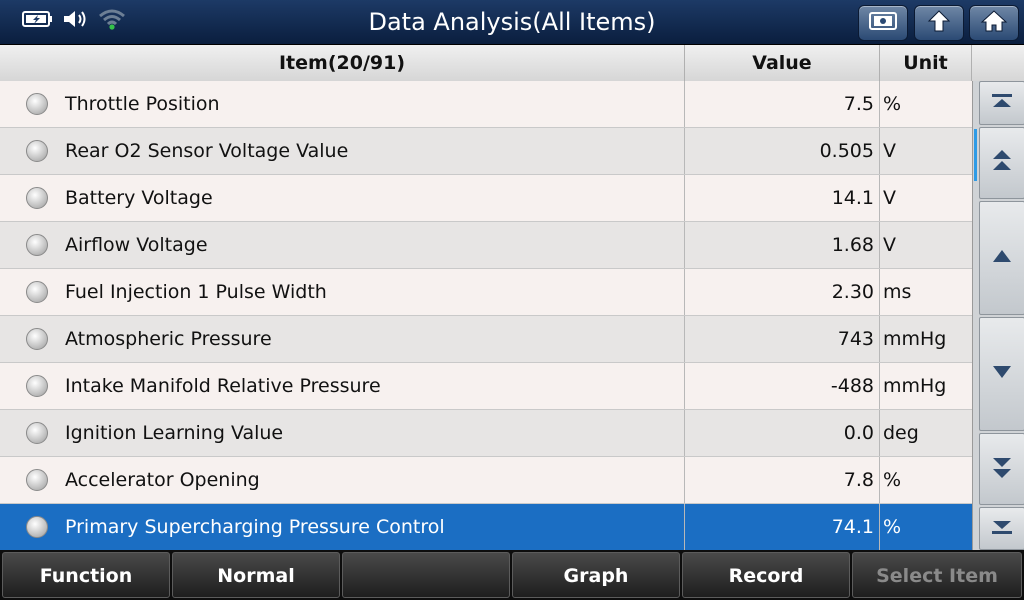  Describe the element at coordinates (162, 480) in the screenshot. I see `item-name: Accelerator Opening` at that location.